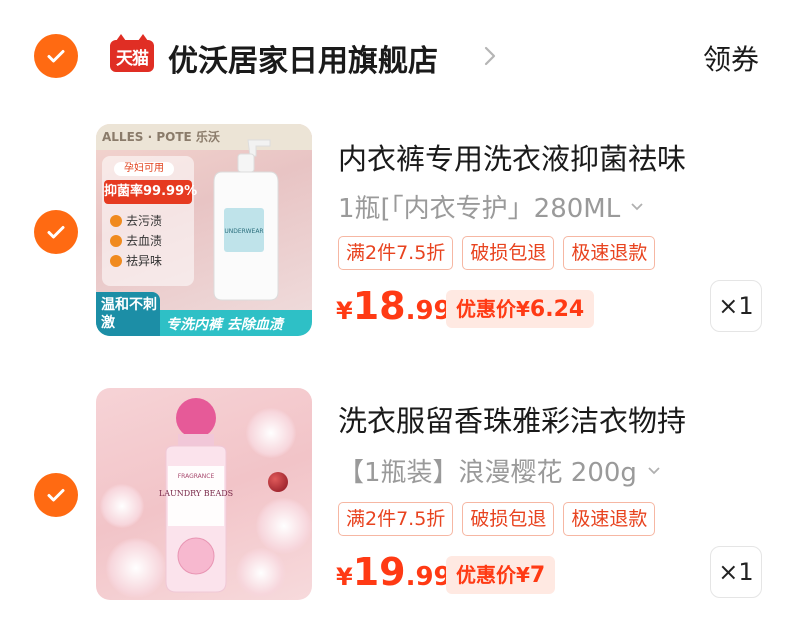  What do you see at coordinates (56, 232) in the screenshot?
I see `item-1-checkbox-checked-icon` at bounding box center [56, 232].